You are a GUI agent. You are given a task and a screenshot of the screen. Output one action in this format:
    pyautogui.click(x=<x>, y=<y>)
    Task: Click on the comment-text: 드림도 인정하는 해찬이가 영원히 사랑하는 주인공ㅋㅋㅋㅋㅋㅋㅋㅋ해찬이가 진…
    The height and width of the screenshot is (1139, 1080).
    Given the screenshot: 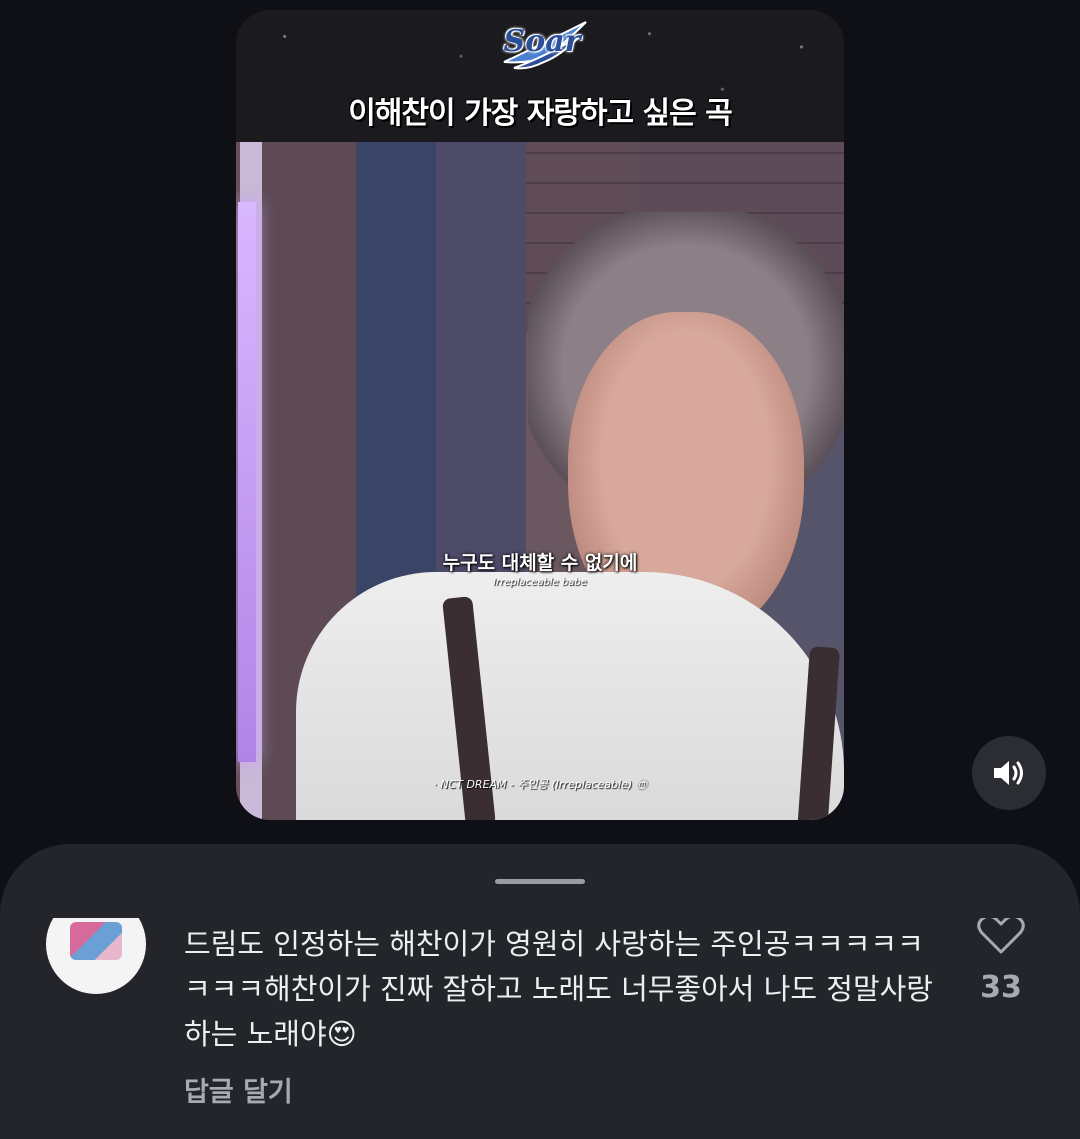 What is the action you would take?
    pyautogui.click(x=558, y=989)
    